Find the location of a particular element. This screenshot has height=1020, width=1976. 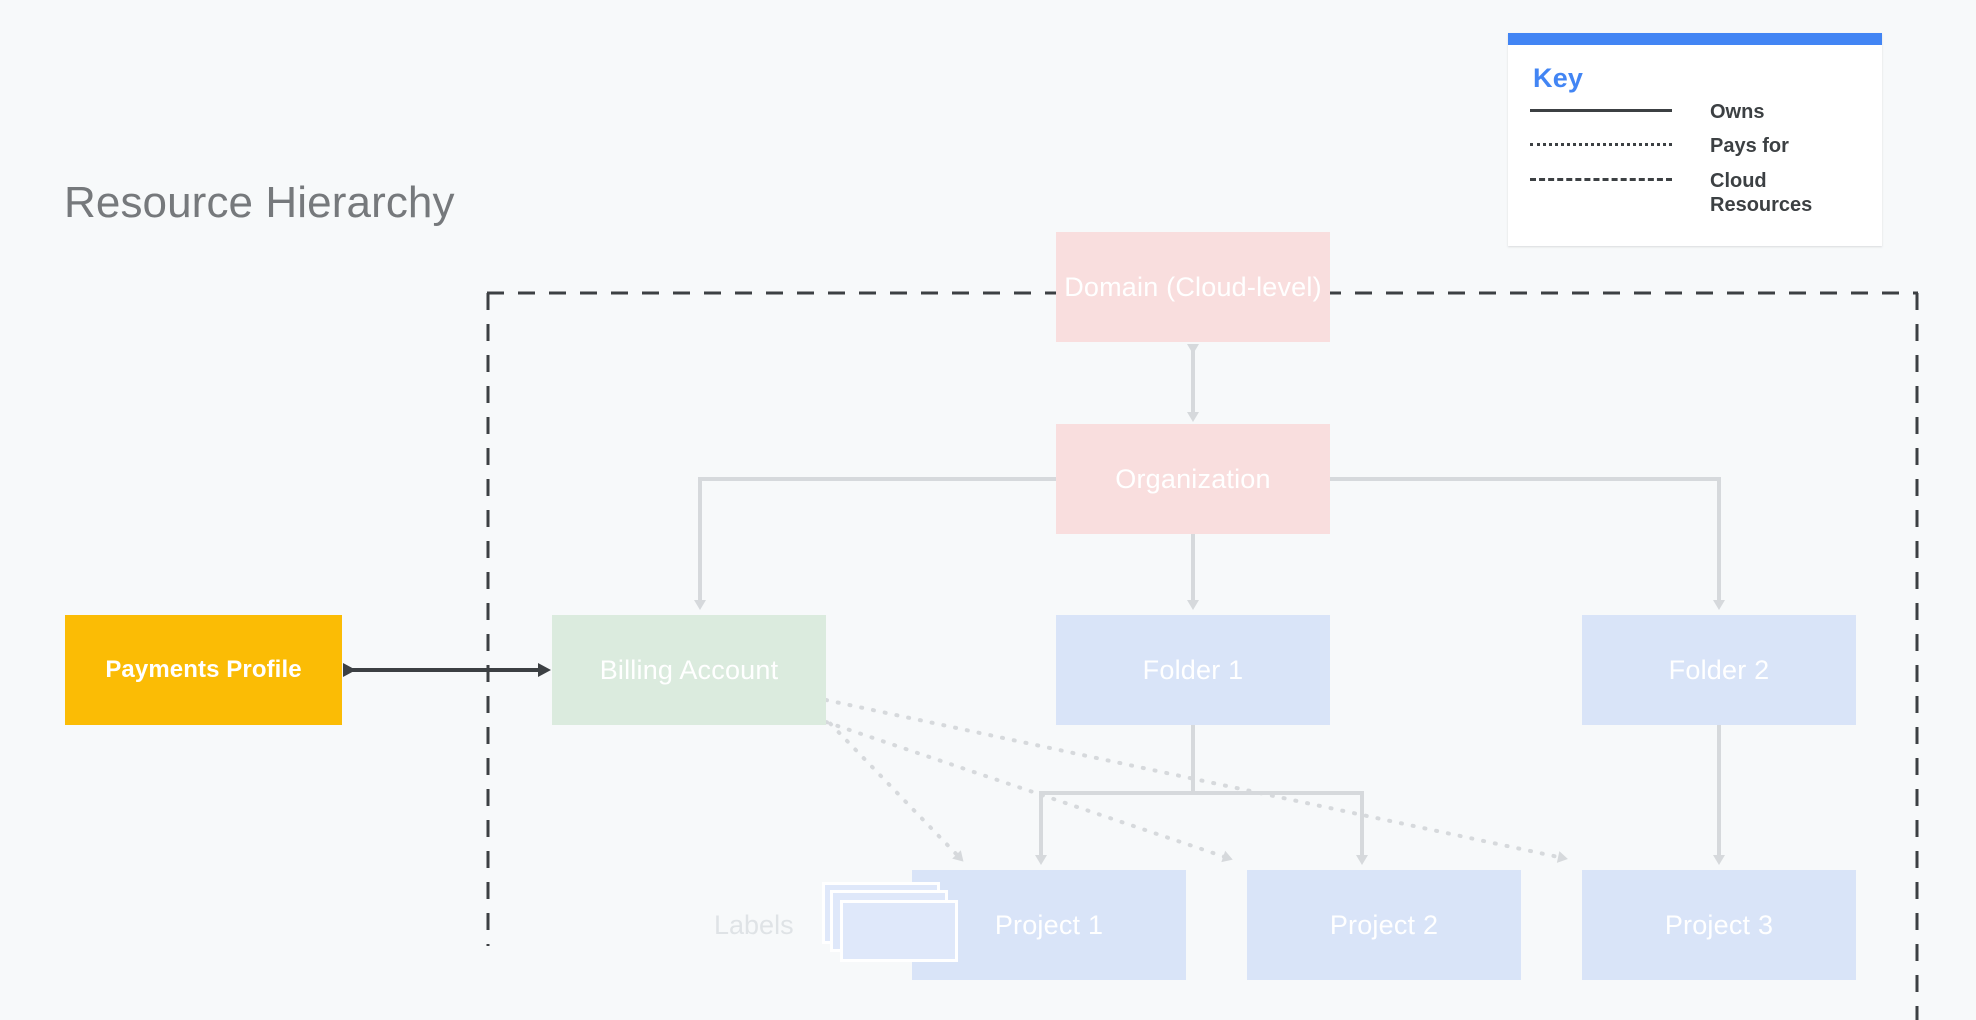

node-domain: Domain (Cloud-level) is located at coordinates (1193, 287).